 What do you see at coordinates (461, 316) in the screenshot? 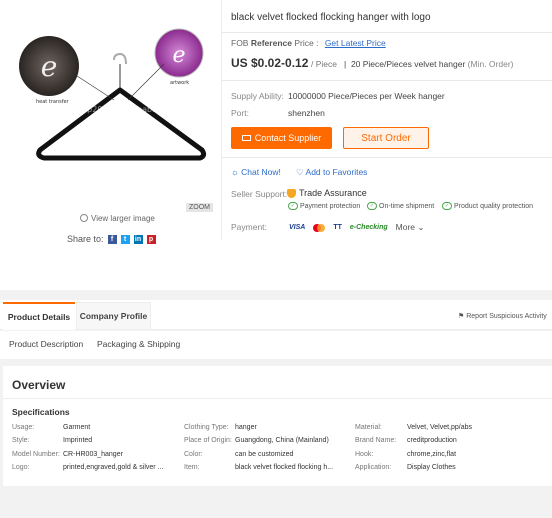
I see `flag-icon: ⚑` at bounding box center [461, 316].